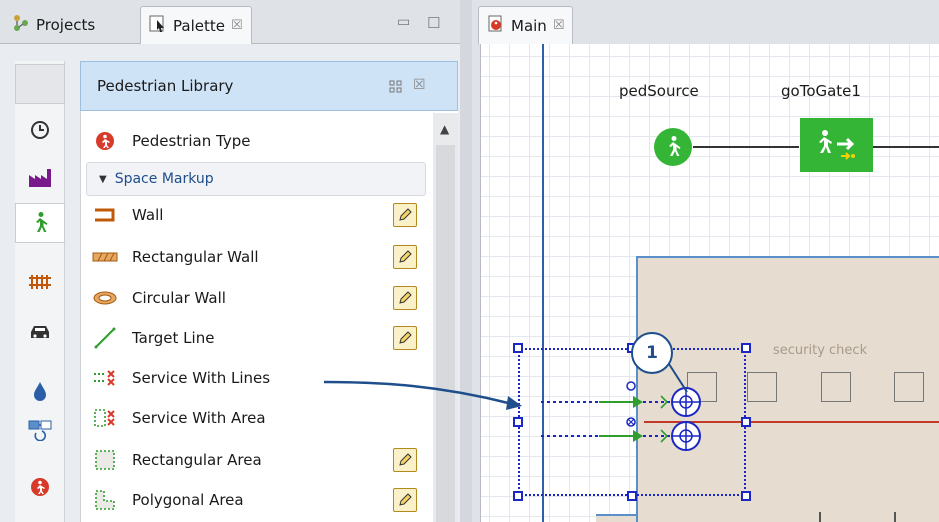  I want to click on palette-item-circular-wall: Circular Wall, so click(159, 298).